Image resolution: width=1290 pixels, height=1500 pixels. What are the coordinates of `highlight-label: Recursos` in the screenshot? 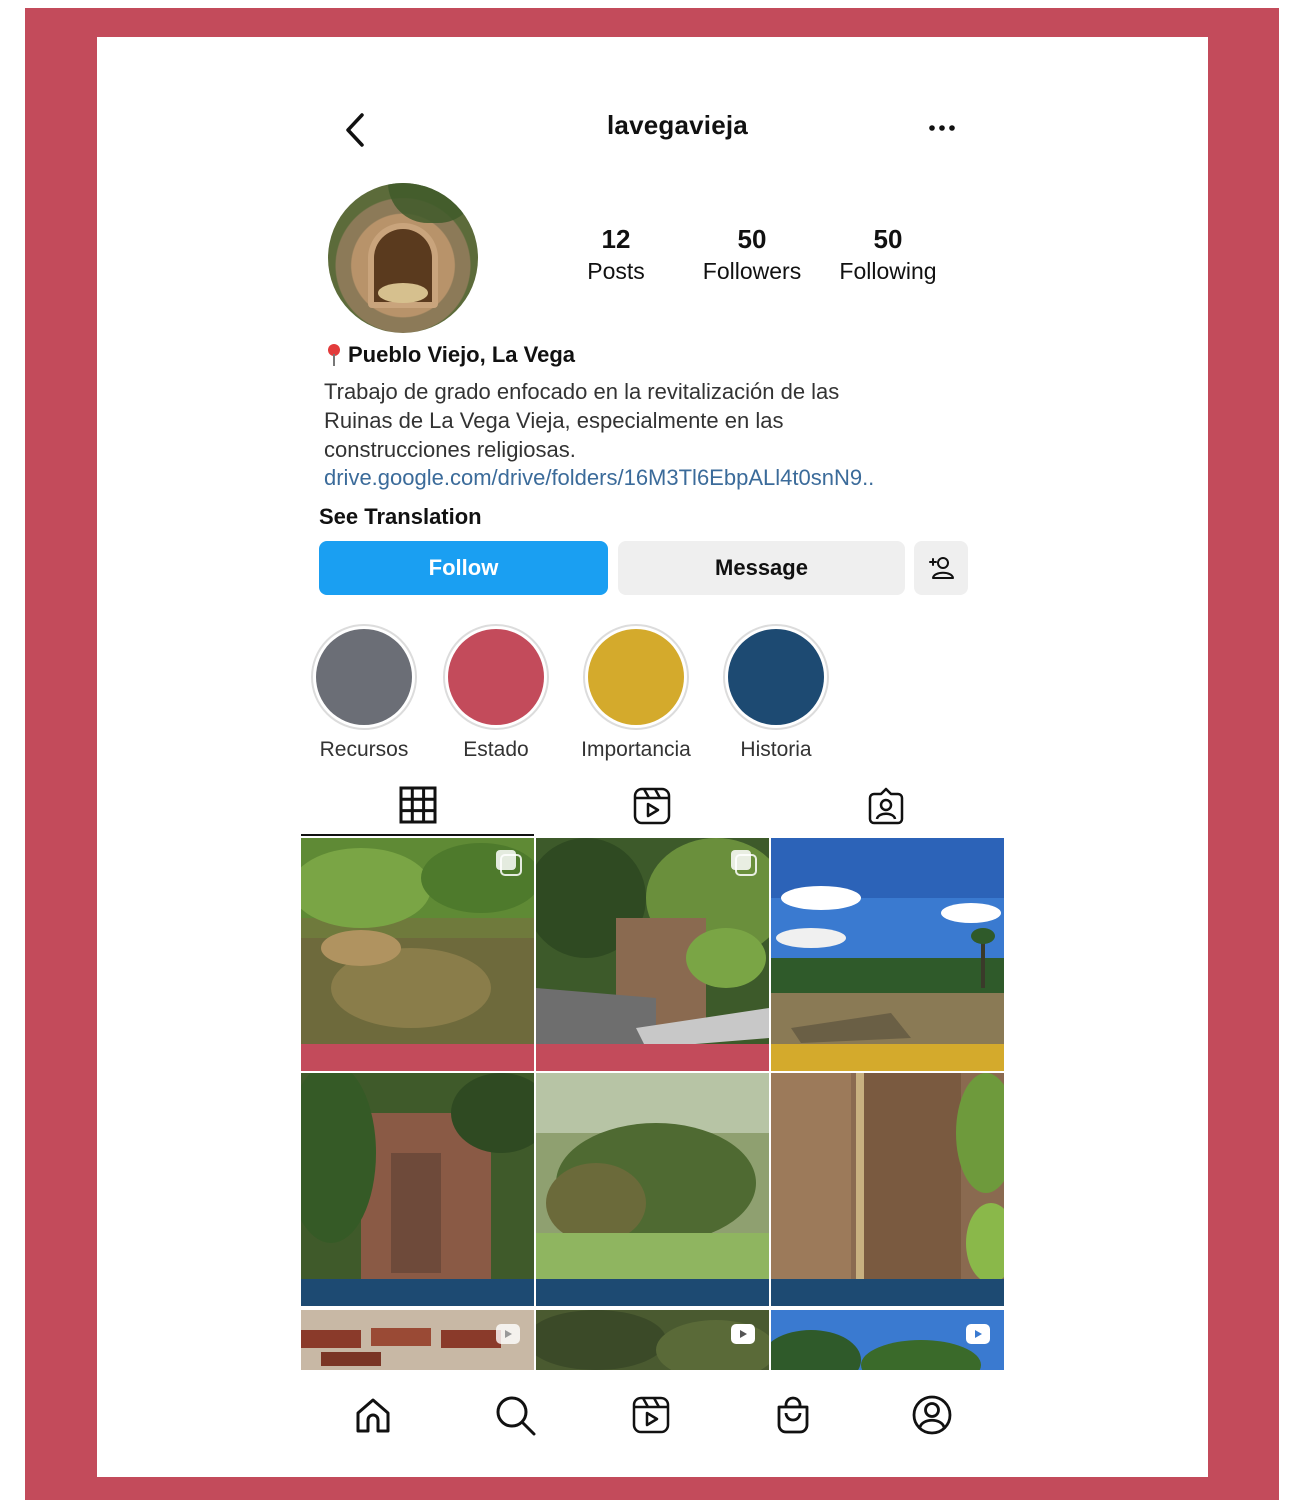 It's located at (364, 749).